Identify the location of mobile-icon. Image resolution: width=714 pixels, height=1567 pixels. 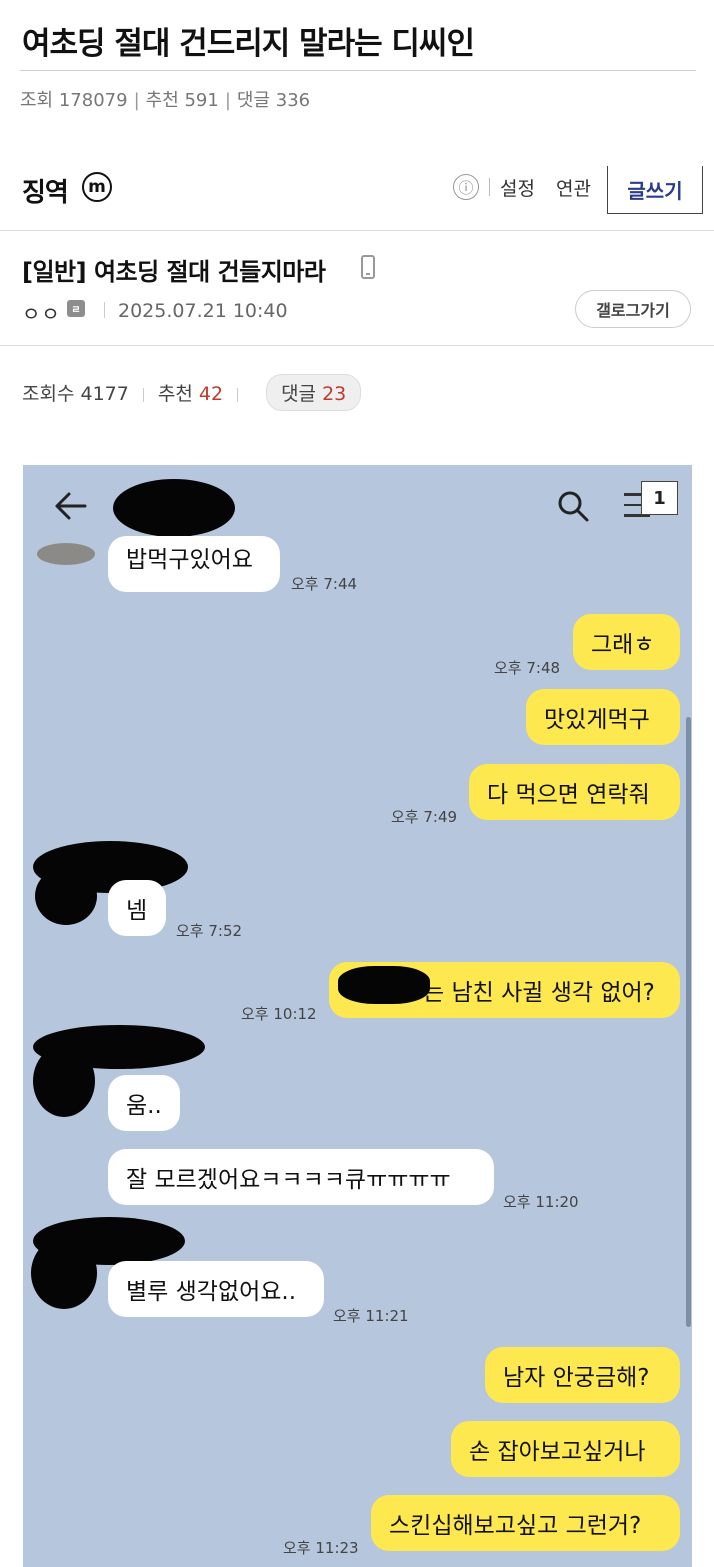
(368, 267).